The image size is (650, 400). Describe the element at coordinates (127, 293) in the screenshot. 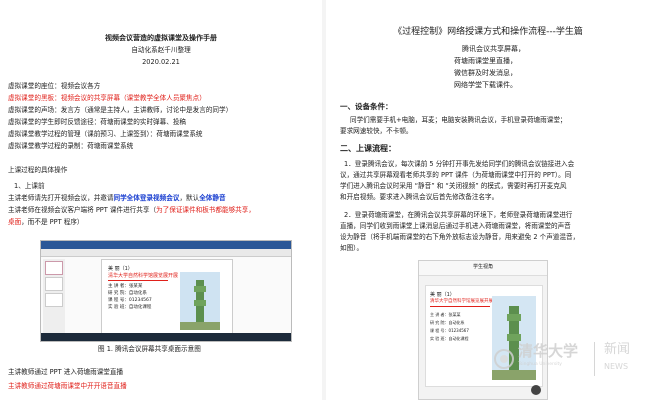

I see `slide-item-2: 研 究 院：自动化系` at that location.